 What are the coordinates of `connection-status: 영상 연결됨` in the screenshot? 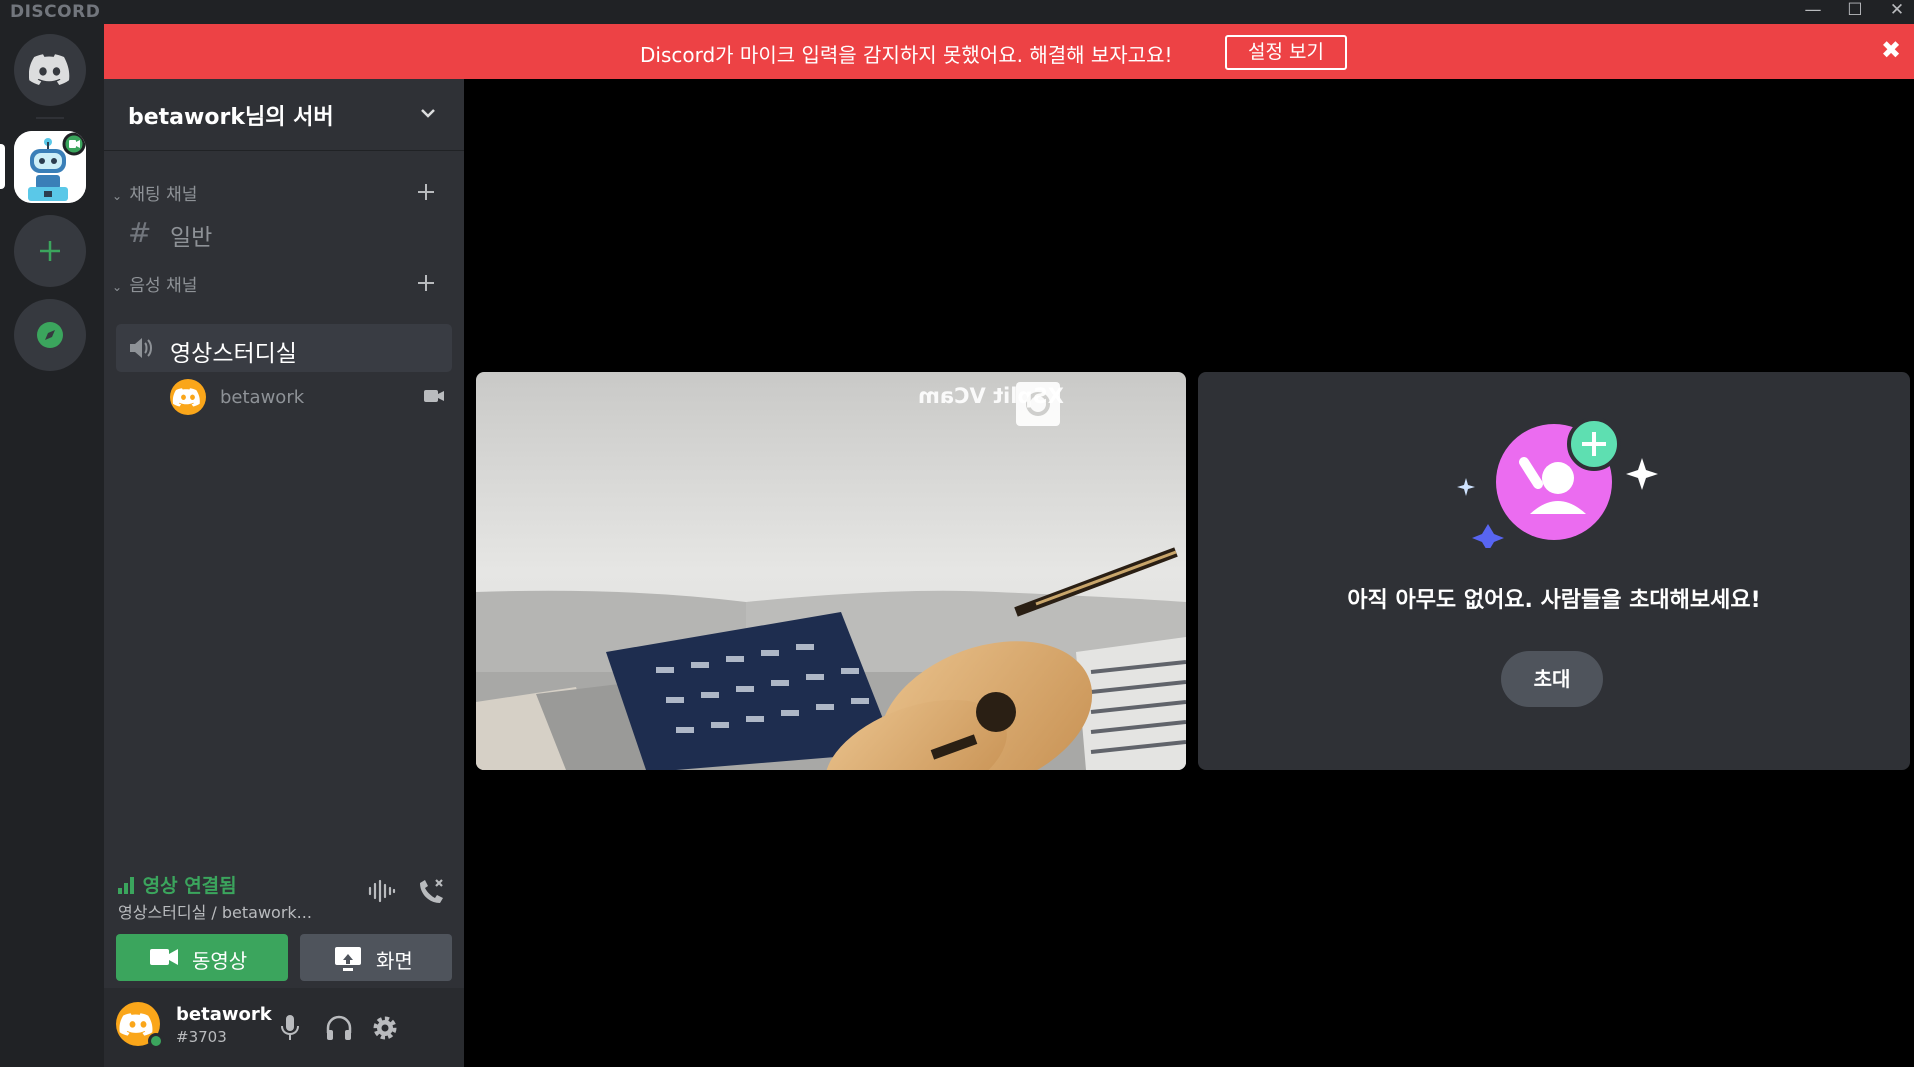 It's located at (177, 884).